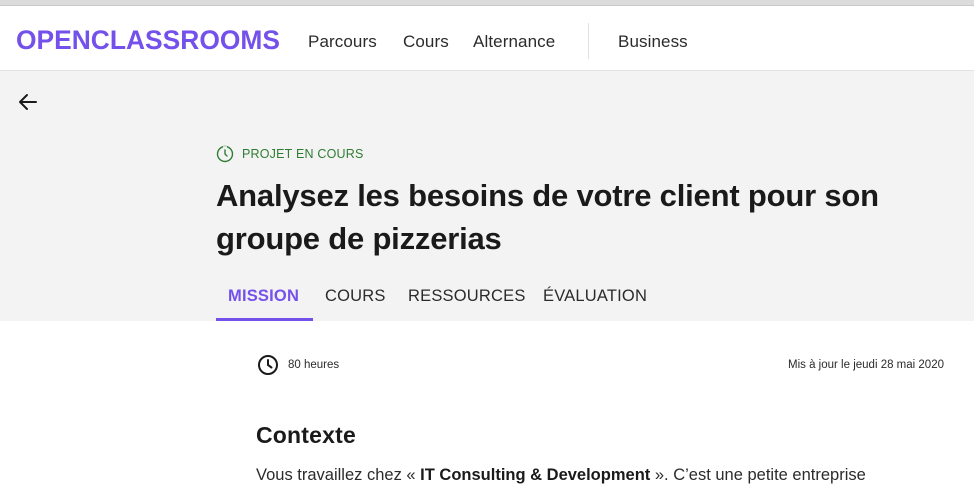  What do you see at coordinates (342, 42) in the screenshot?
I see `nav-parcours: Parcours` at bounding box center [342, 42].